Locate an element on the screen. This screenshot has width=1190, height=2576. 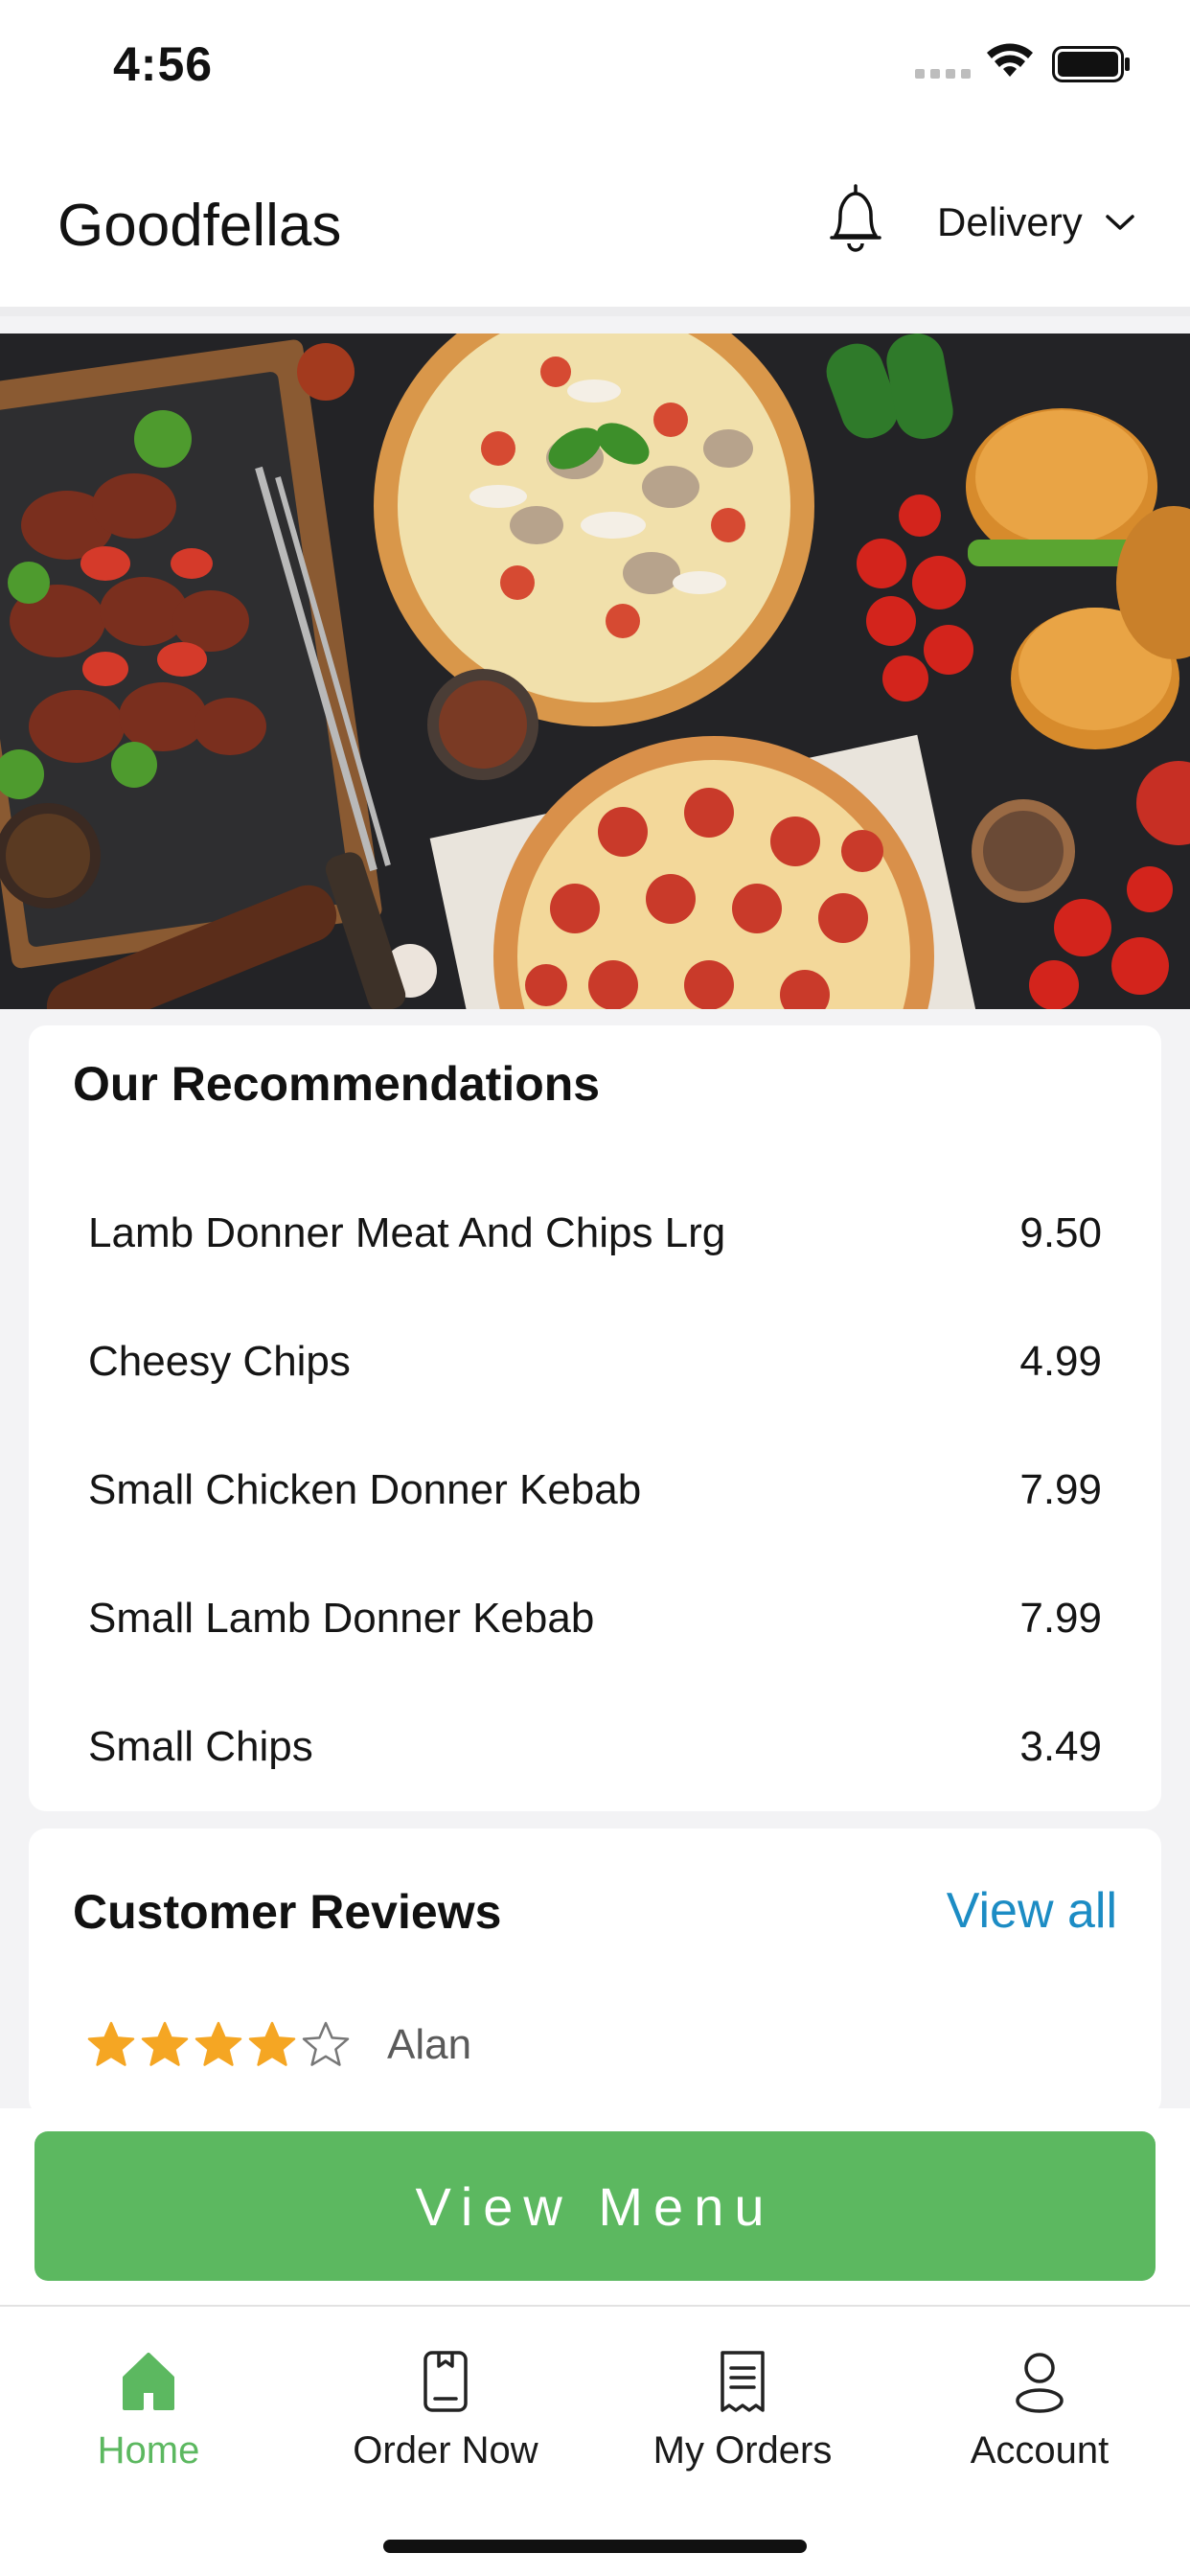
home-icon is located at coordinates (148, 2381).